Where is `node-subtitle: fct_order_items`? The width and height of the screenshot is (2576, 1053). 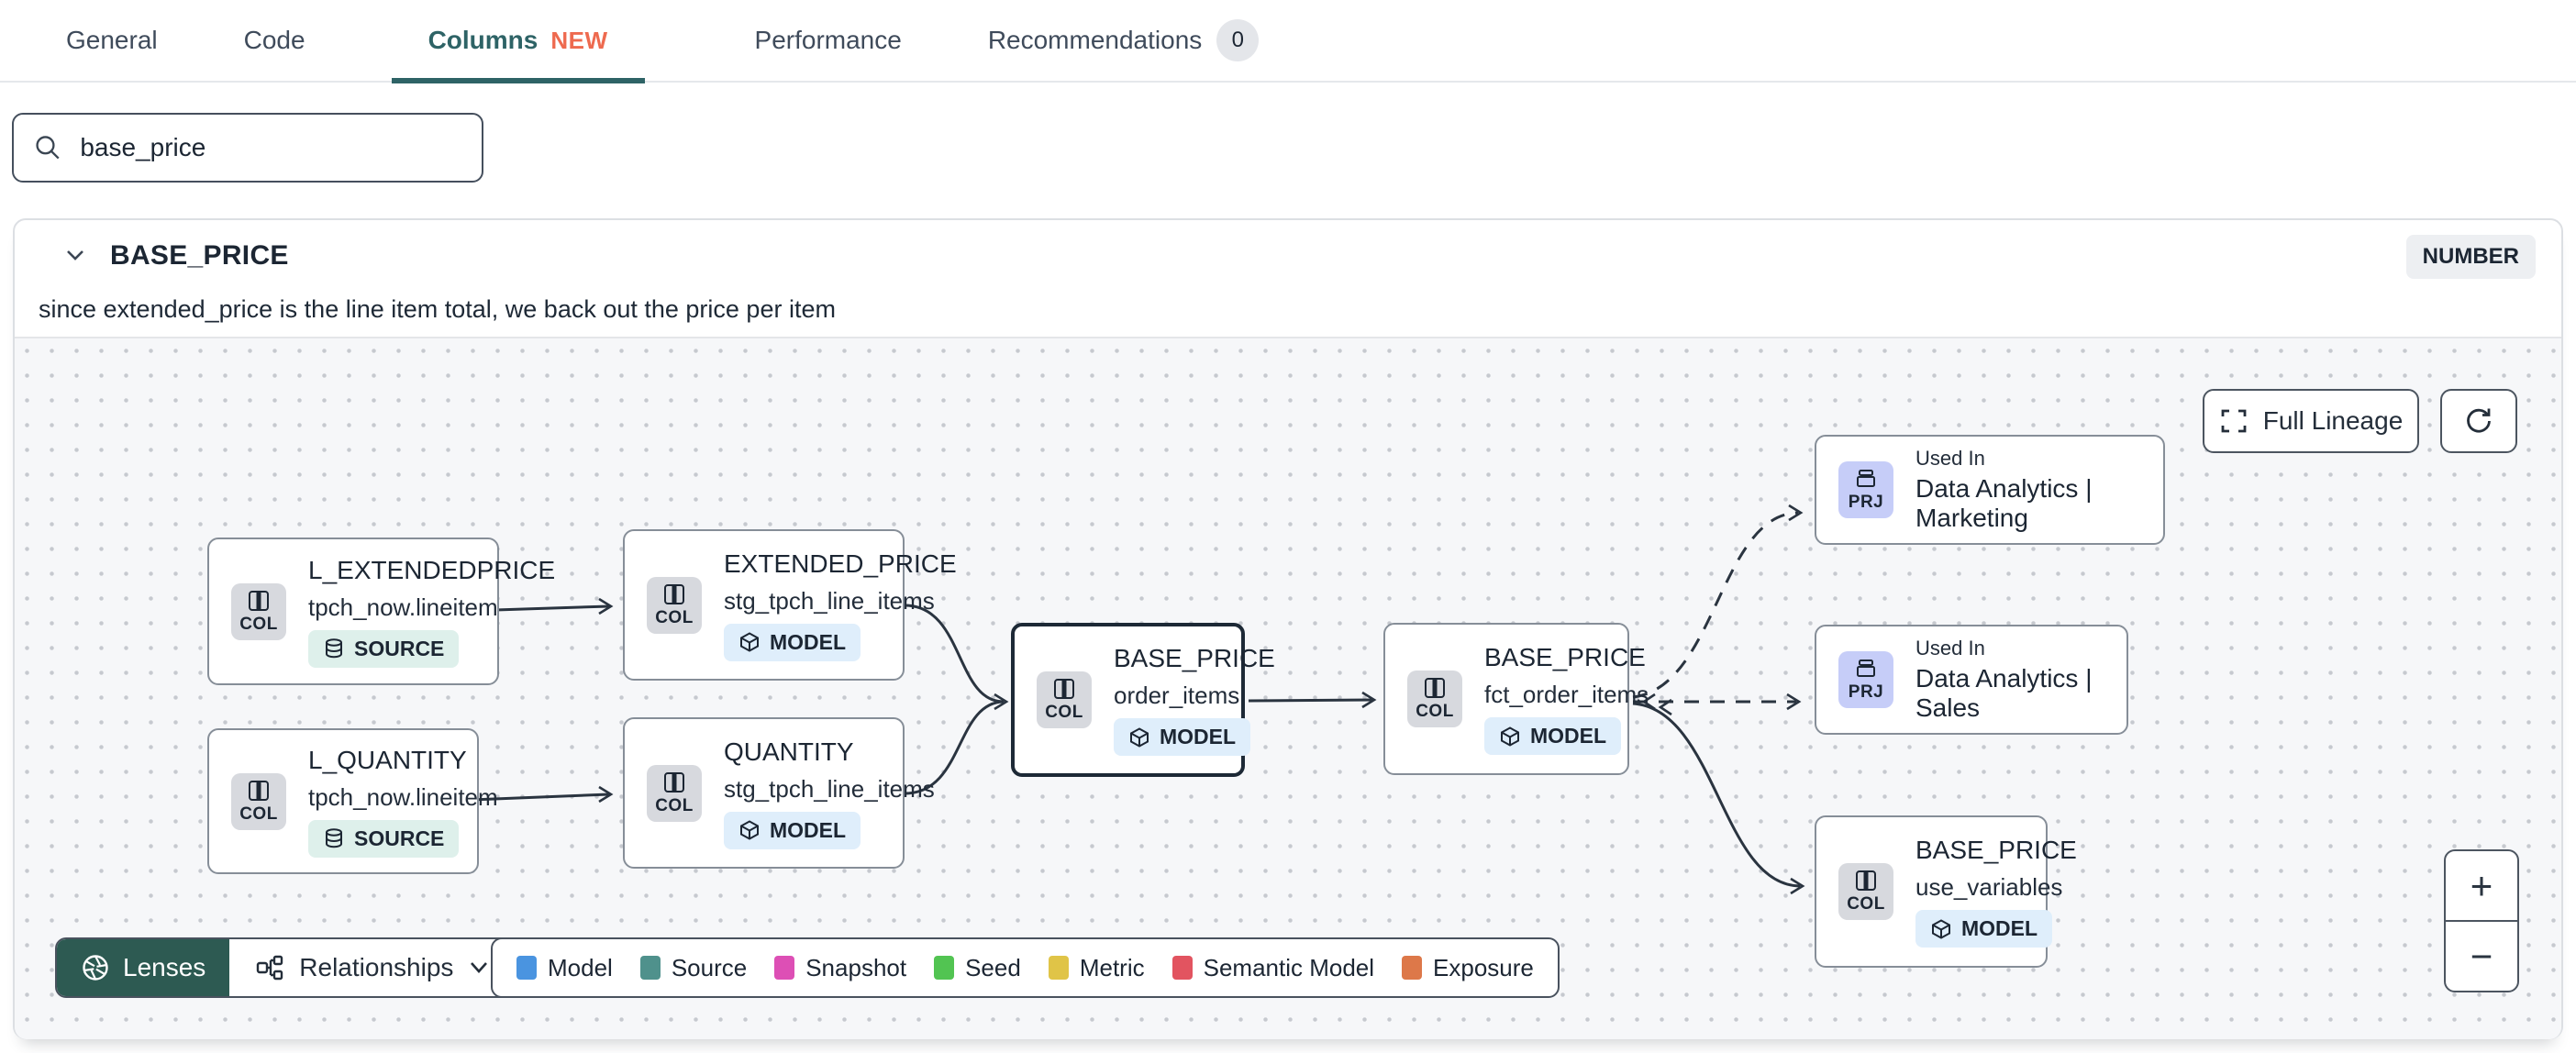 node-subtitle: fct_order_items is located at coordinates (1566, 694).